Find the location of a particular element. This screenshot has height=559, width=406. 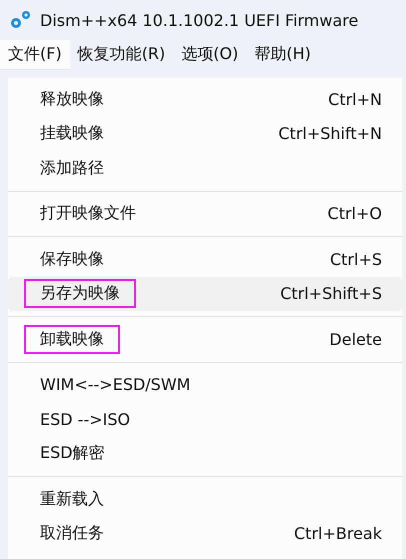

menu-item: 取消任务 Ctrl+Break is located at coordinates (205, 533).